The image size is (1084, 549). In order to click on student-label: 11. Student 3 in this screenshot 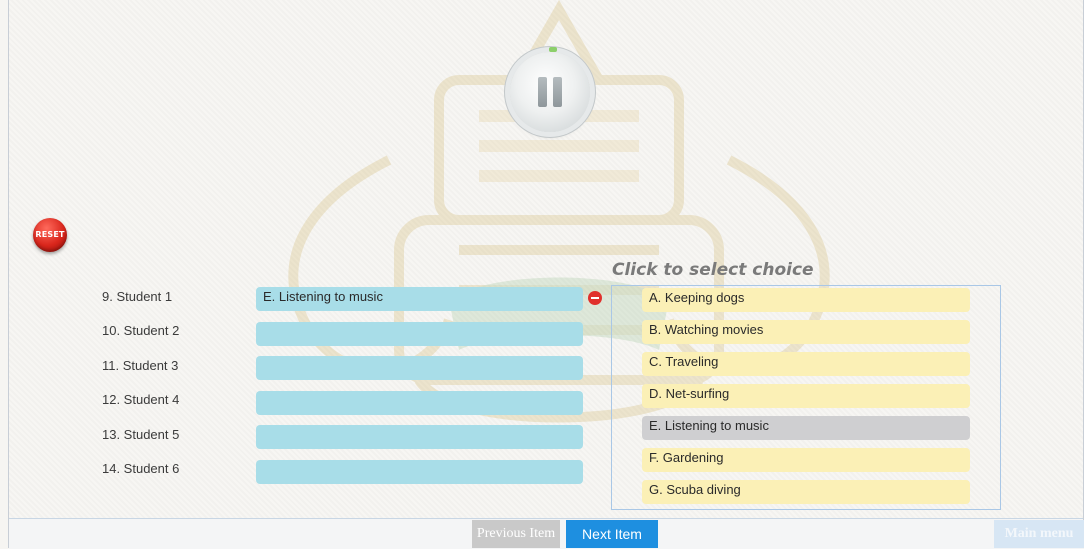, I will do `click(140, 365)`.